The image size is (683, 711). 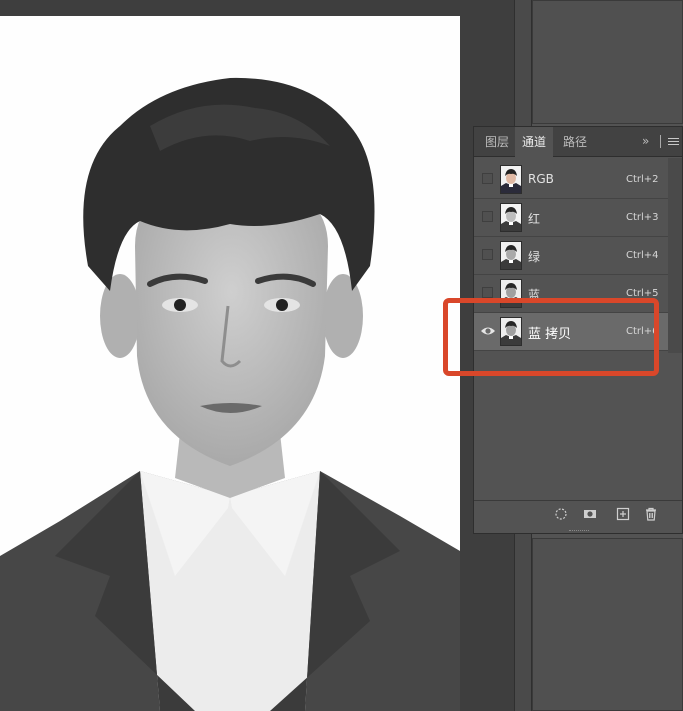 I want to click on channel-shortcut: Ctrl+3, so click(x=642, y=217).